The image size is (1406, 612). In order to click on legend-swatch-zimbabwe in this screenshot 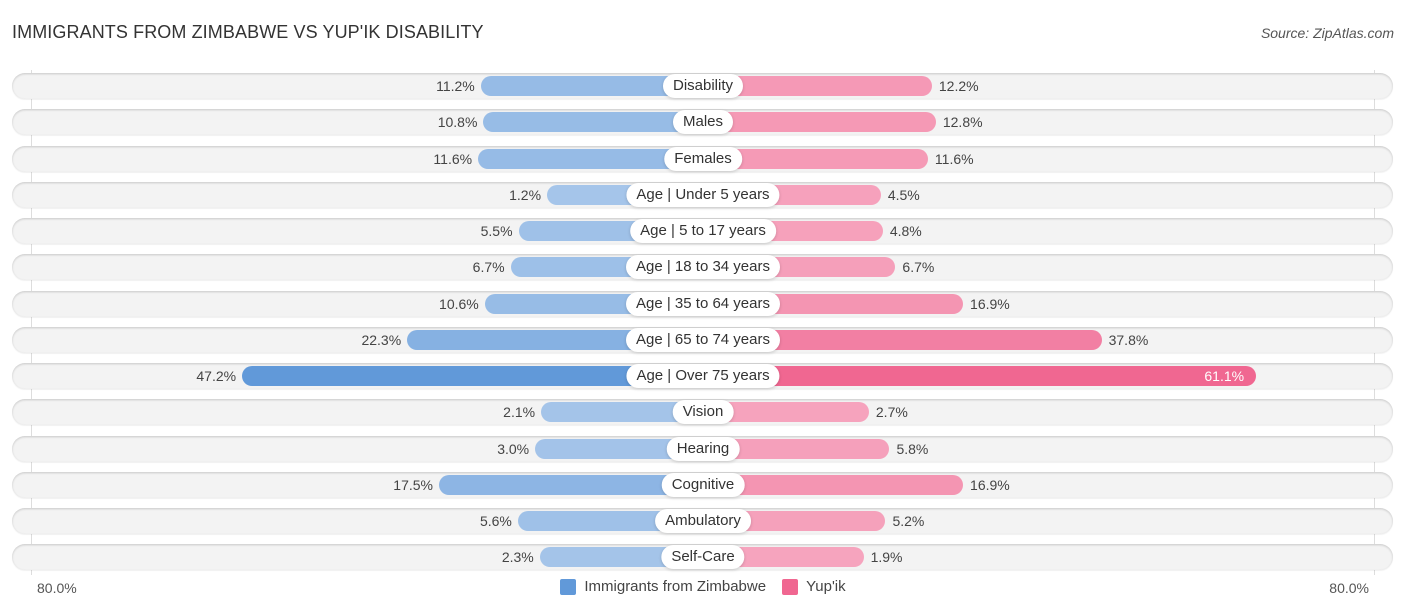, I will do `click(568, 586)`.